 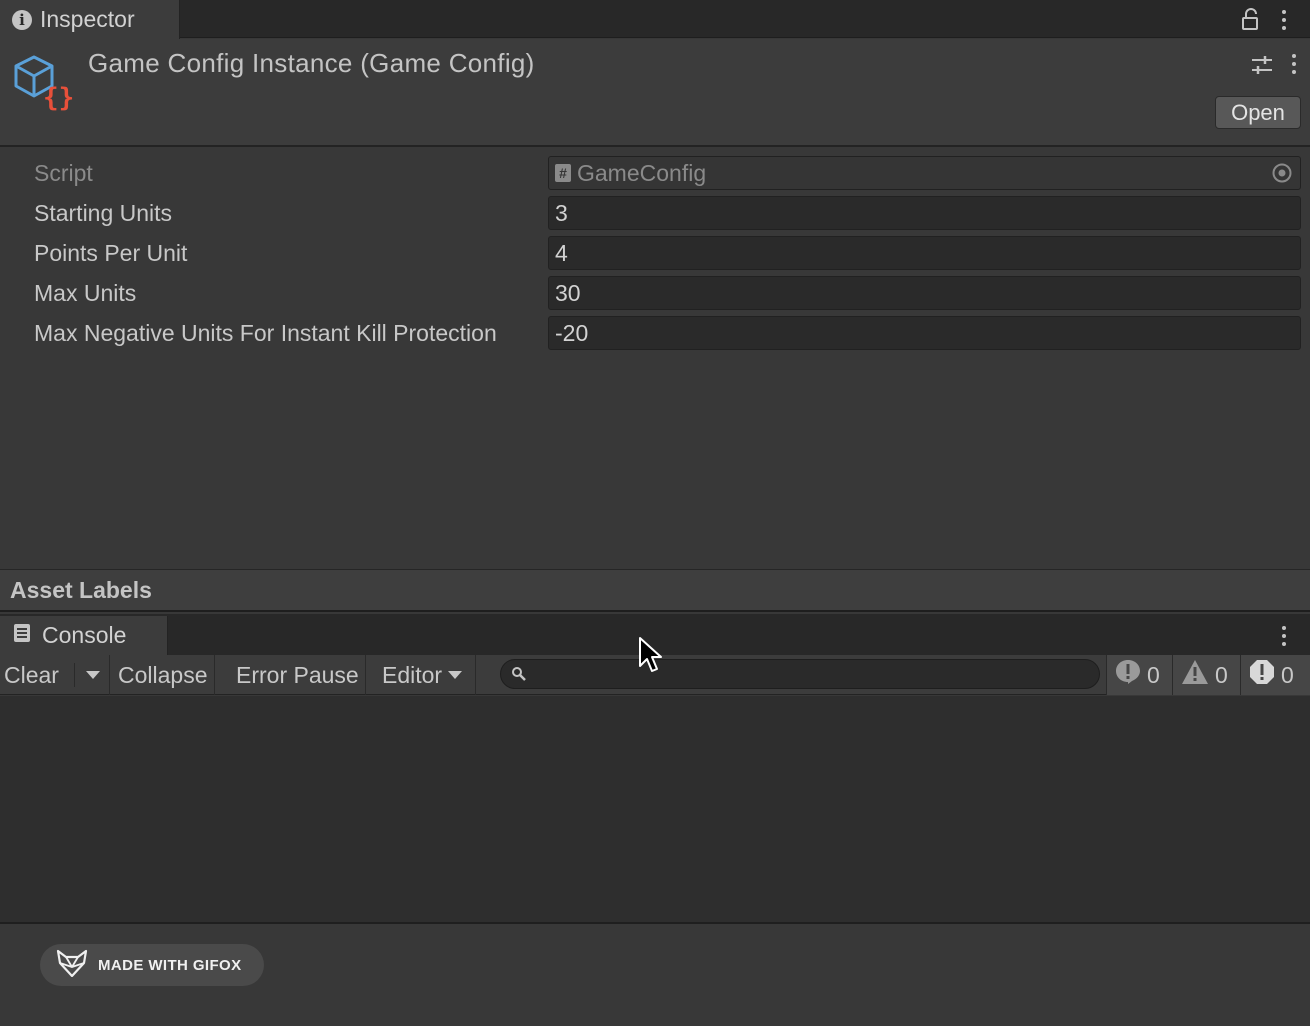 I want to click on preset-icon, so click(x=1262, y=67).